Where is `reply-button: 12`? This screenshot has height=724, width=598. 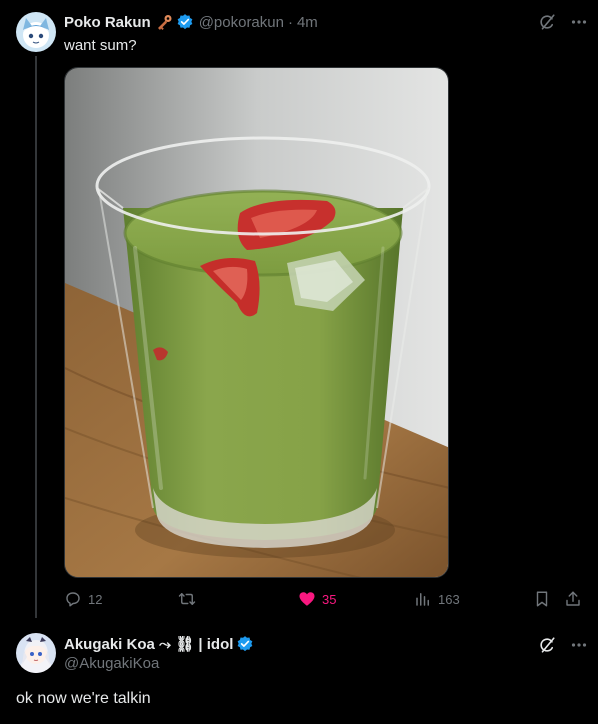
reply-button: 12 is located at coordinates (83, 599).